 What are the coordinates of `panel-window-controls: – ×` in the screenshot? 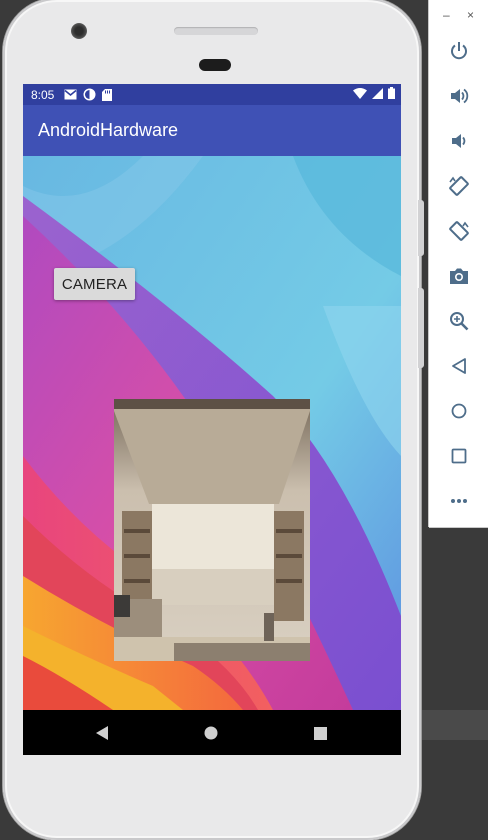 It's located at (458, 16).